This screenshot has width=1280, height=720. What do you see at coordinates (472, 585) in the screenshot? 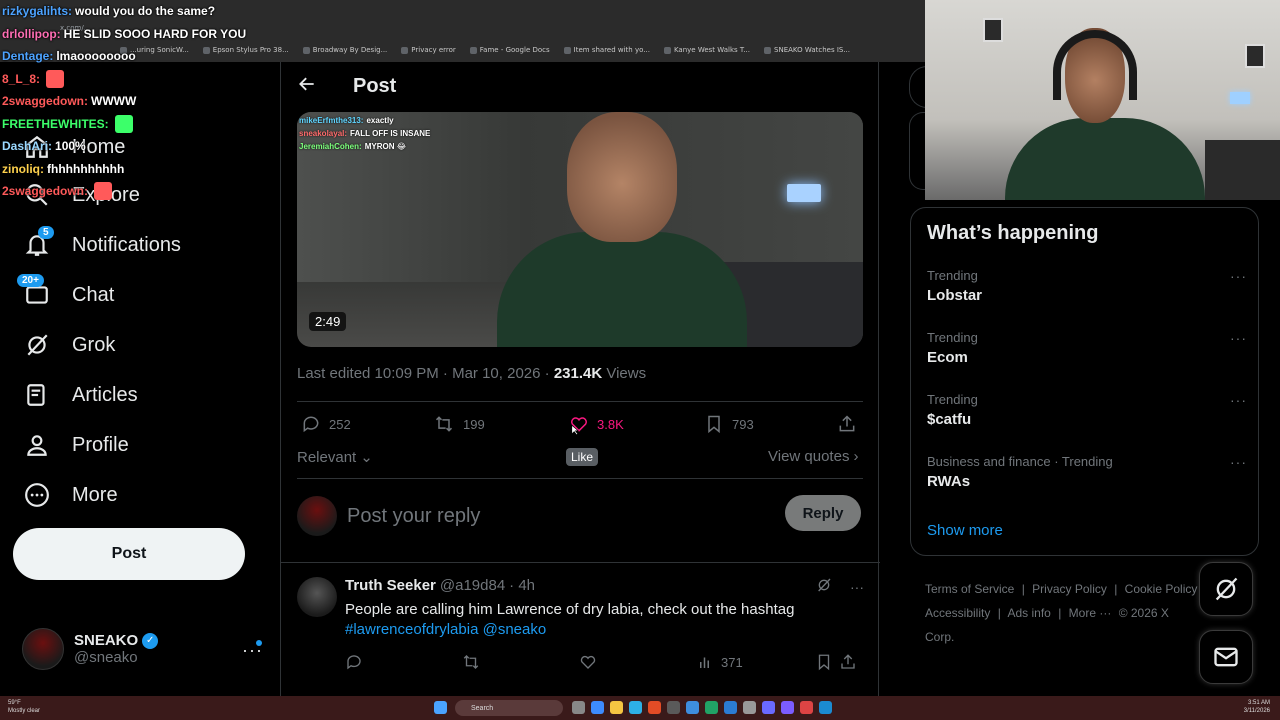
I see `tweet-author-handle: @a19d84` at bounding box center [472, 585].